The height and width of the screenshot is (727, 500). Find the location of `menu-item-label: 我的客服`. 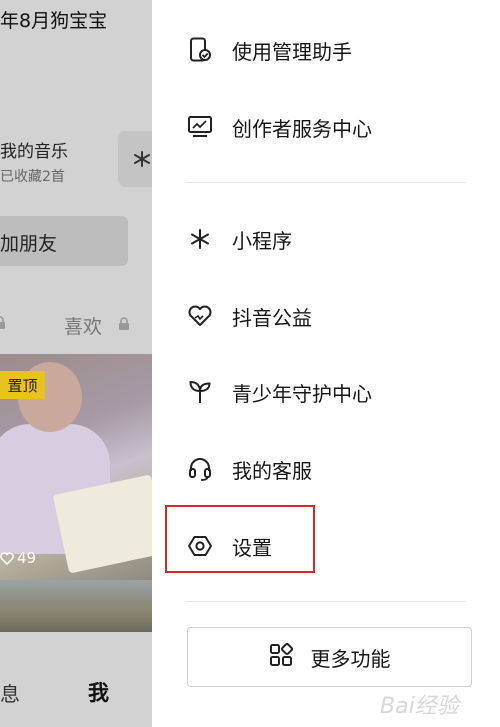

menu-item-label: 我的客服 is located at coordinates (272, 470).